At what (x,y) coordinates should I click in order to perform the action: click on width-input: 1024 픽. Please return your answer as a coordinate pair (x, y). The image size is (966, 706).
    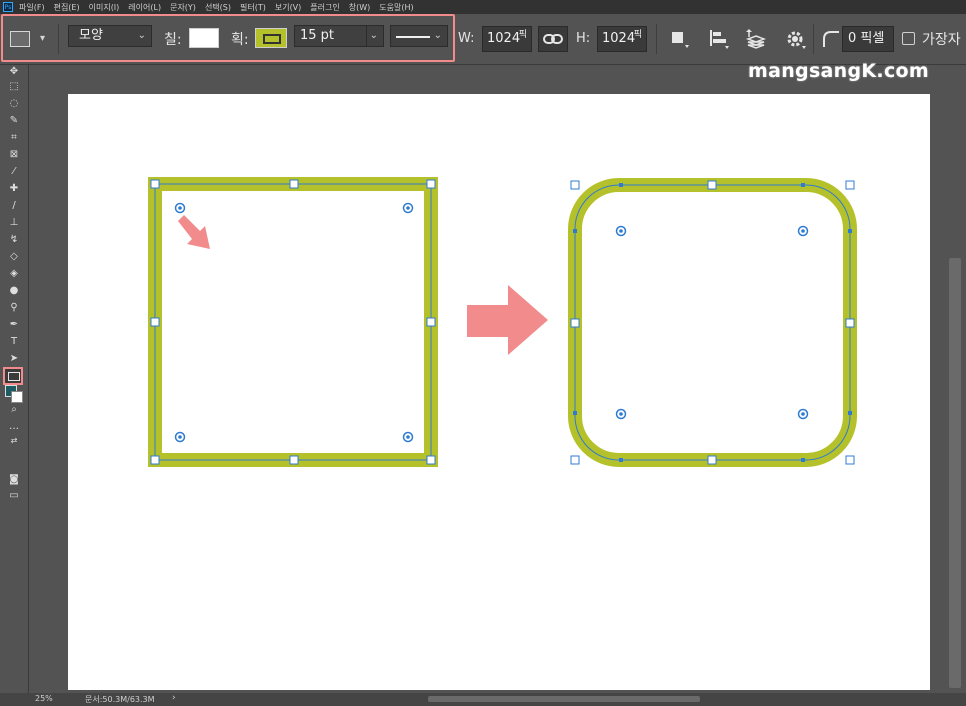
    Looking at the image, I should click on (507, 39).